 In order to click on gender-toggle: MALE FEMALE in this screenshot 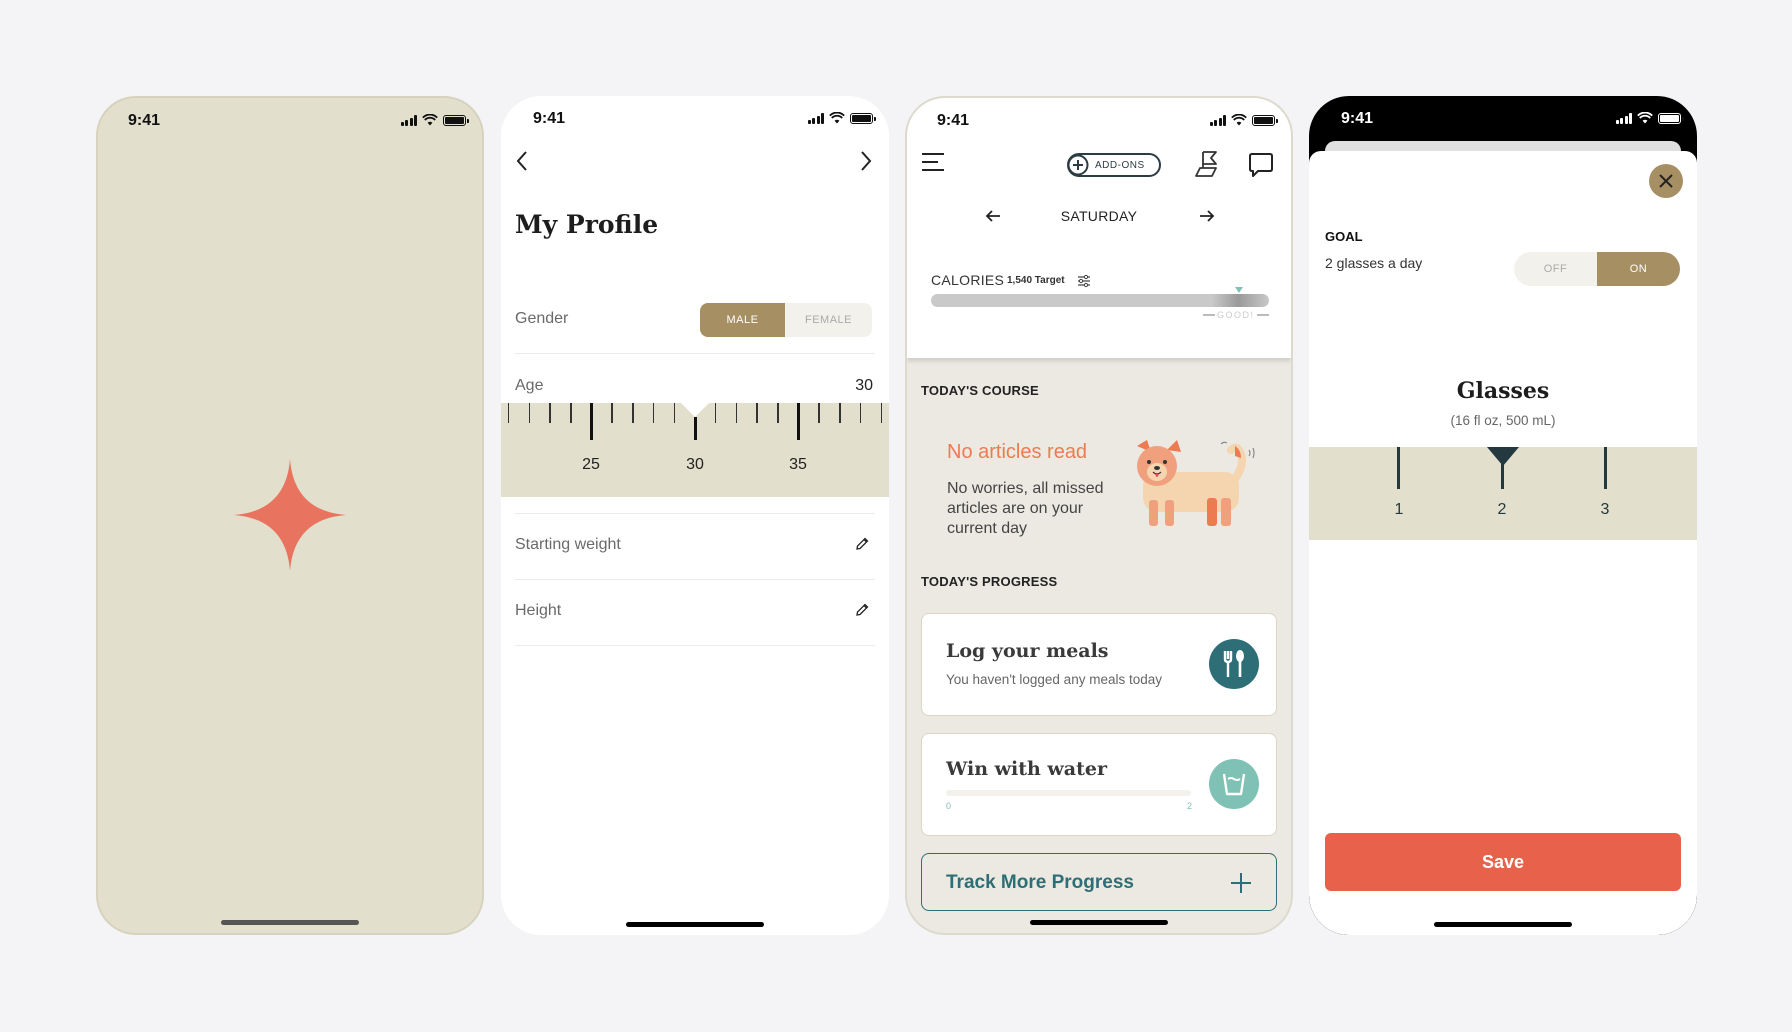, I will do `click(786, 320)`.